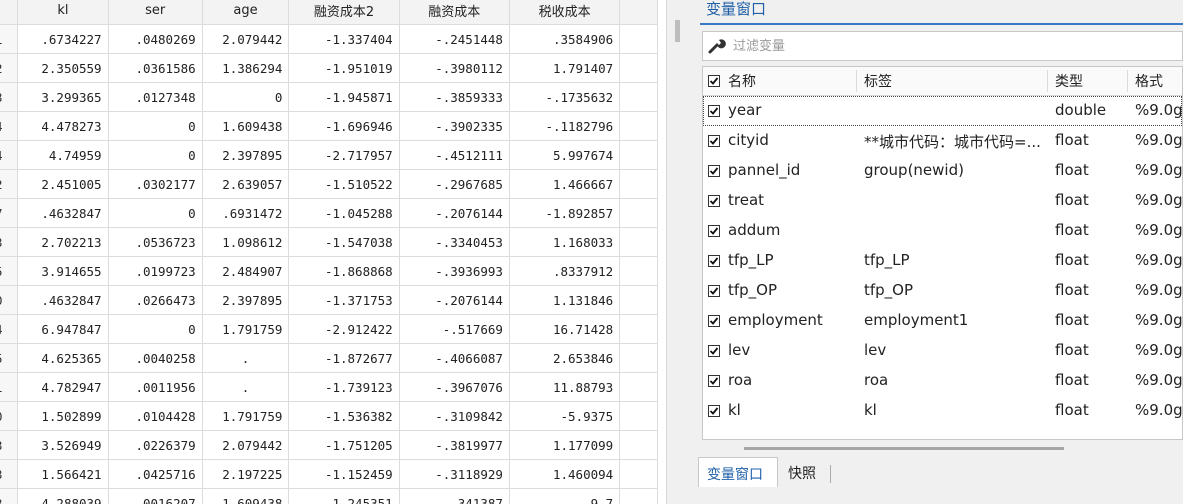 This screenshot has height=504, width=1183. Describe the element at coordinates (63, 97) in the screenshot. I see `cell-kl: 3.299365` at that location.